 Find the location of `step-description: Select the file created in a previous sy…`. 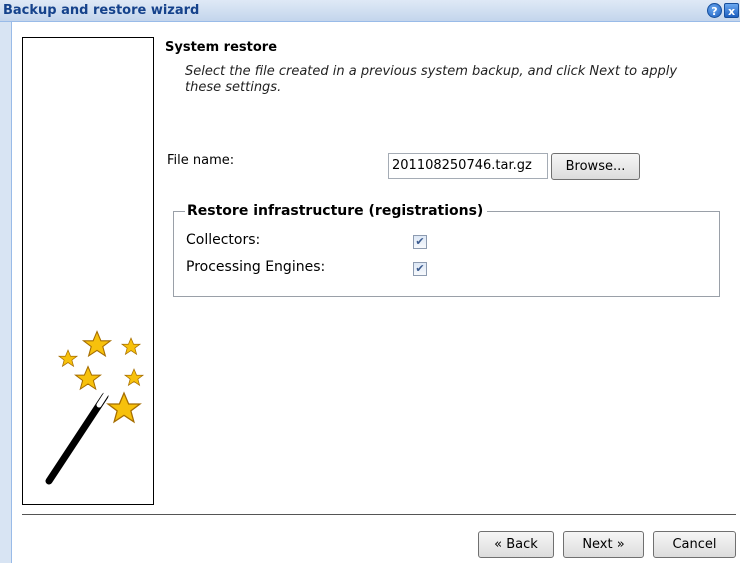

step-description: Select the file created in a previous sy… is located at coordinates (431, 79).